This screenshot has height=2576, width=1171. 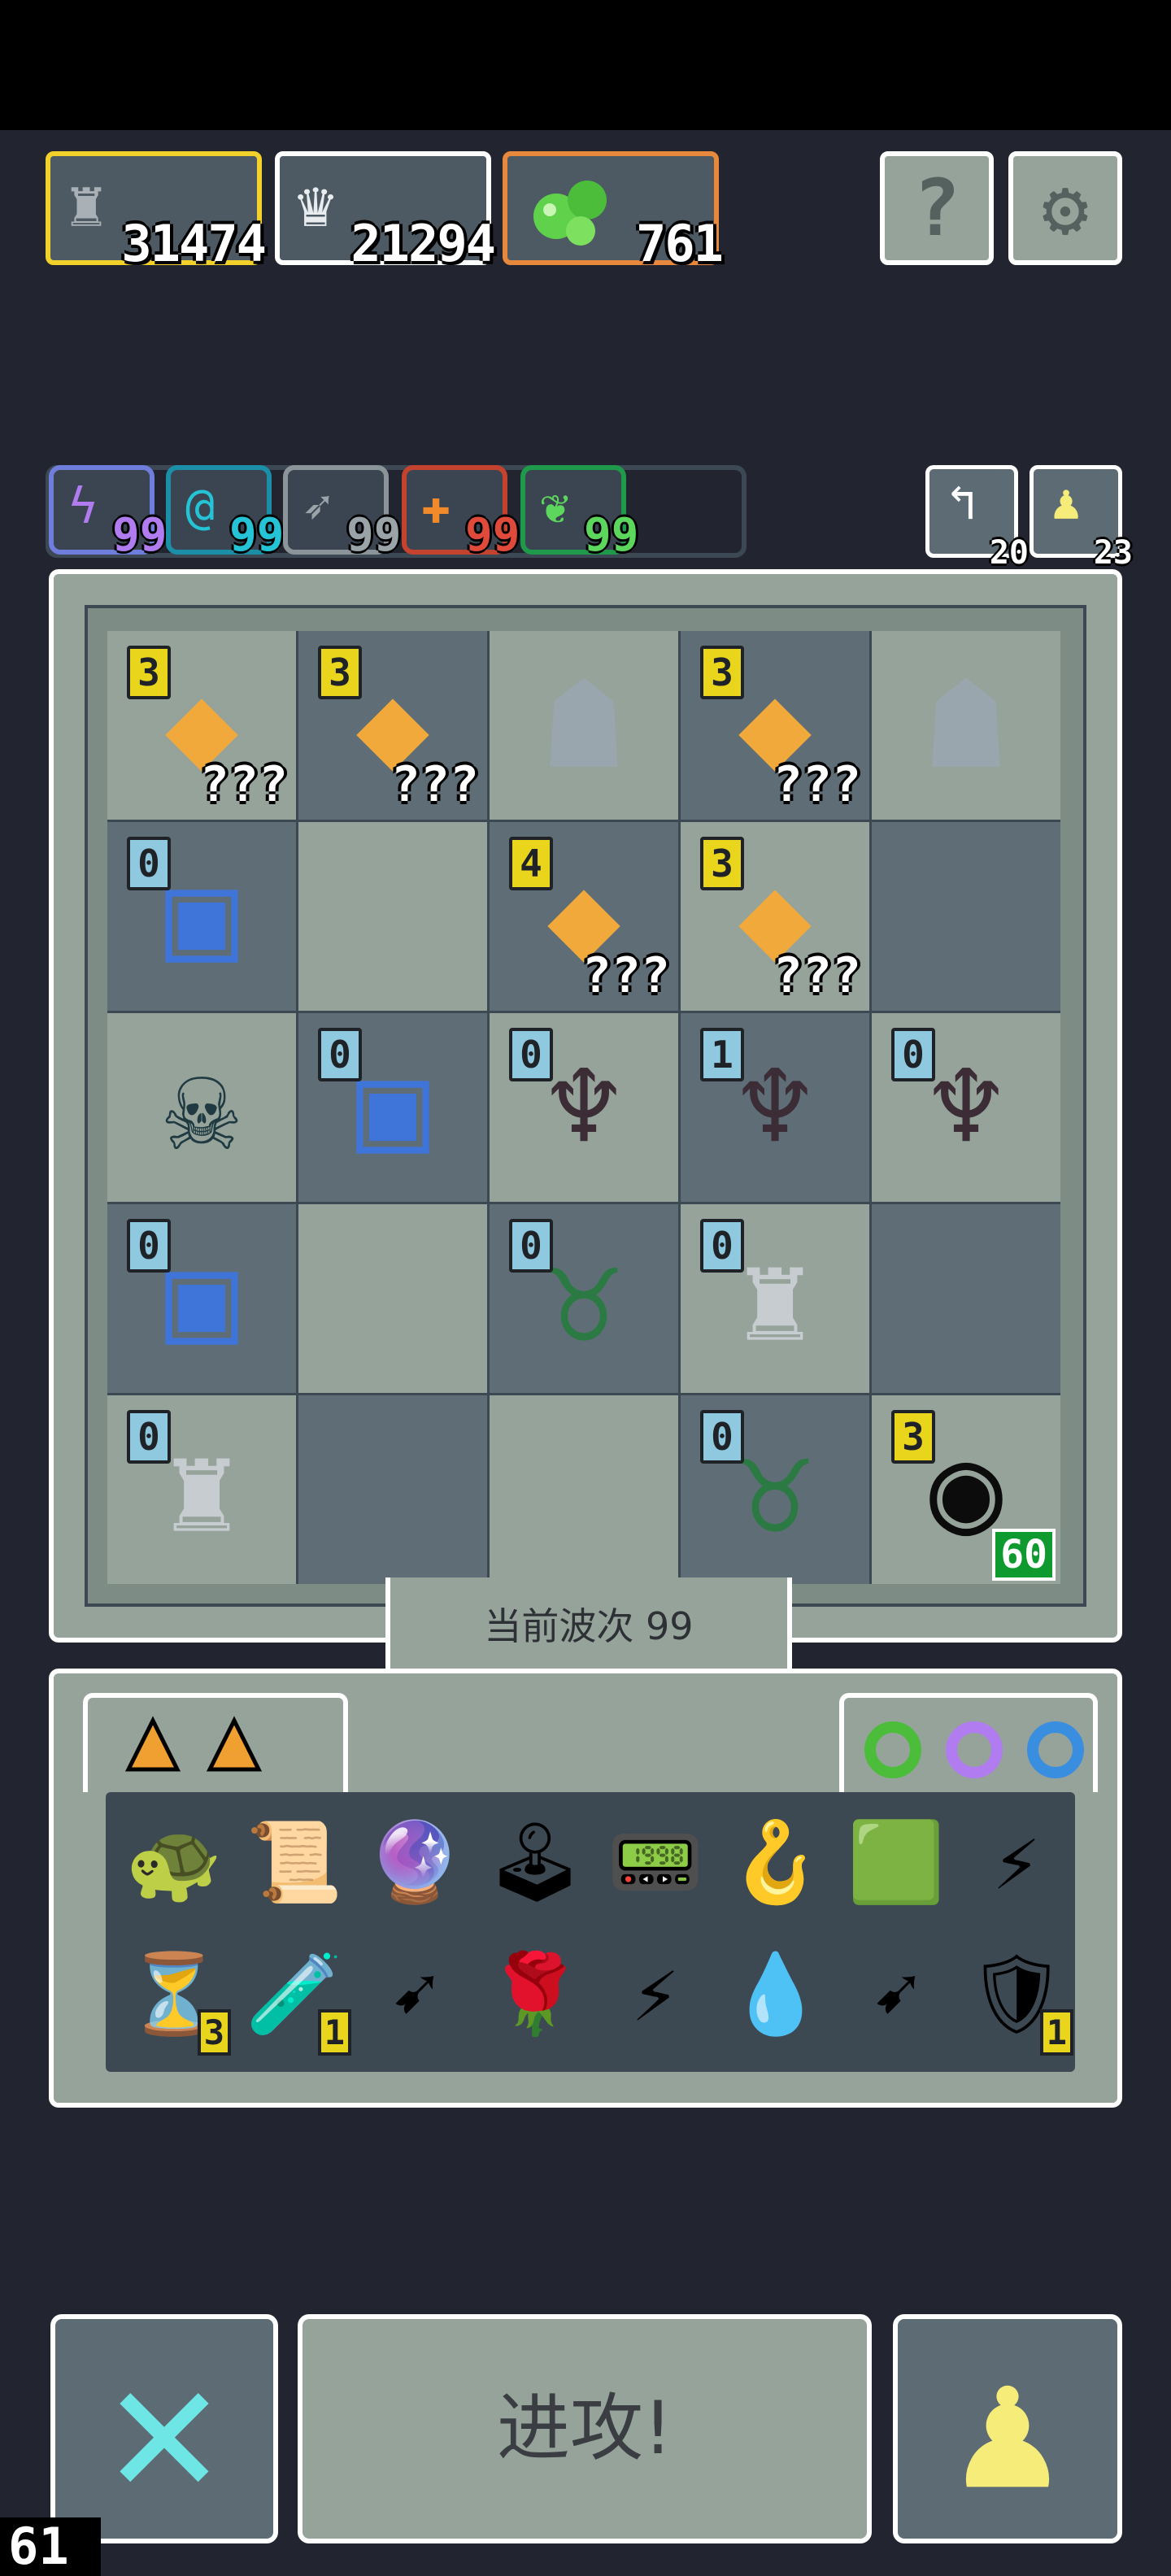 What do you see at coordinates (108, 513) in the screenshot?
I see `stat-chip-lightning: ϟ 99` at bounding box center [108, 513].